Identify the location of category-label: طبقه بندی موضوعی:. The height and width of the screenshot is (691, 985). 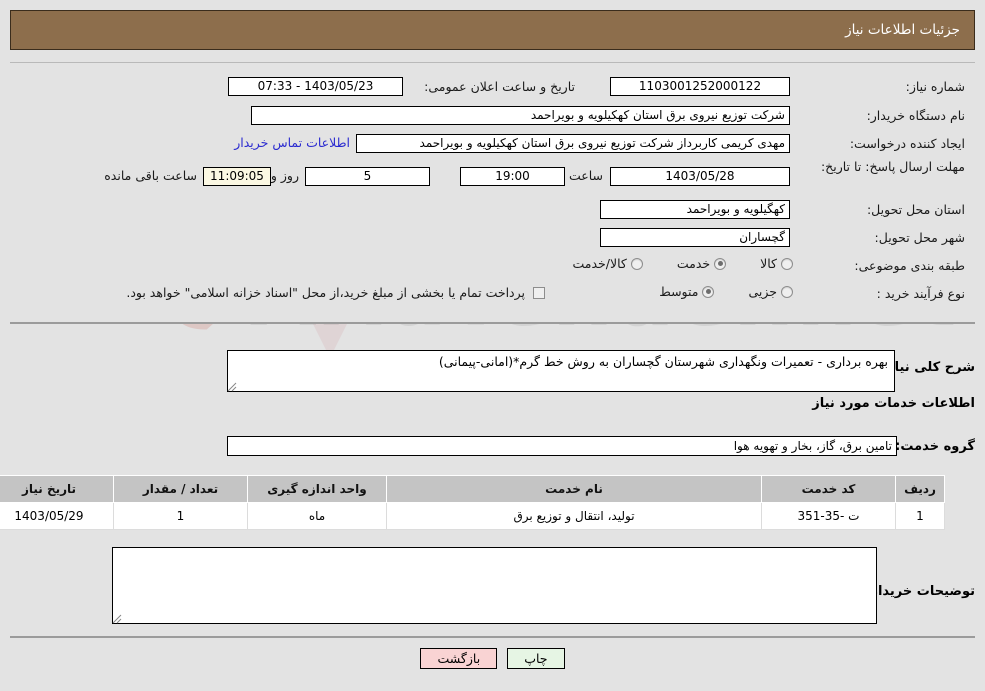
(909, 265).